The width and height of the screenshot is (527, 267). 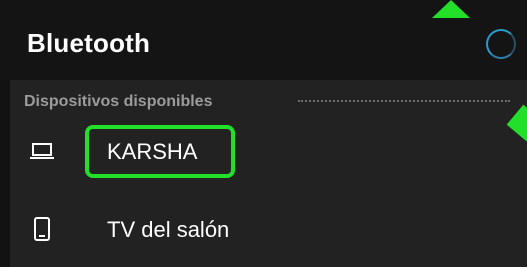 What do you see at coordinates (152, 151) in the screenshot?
I see `device-label: KARSHA` at bounding box center [152, 151].